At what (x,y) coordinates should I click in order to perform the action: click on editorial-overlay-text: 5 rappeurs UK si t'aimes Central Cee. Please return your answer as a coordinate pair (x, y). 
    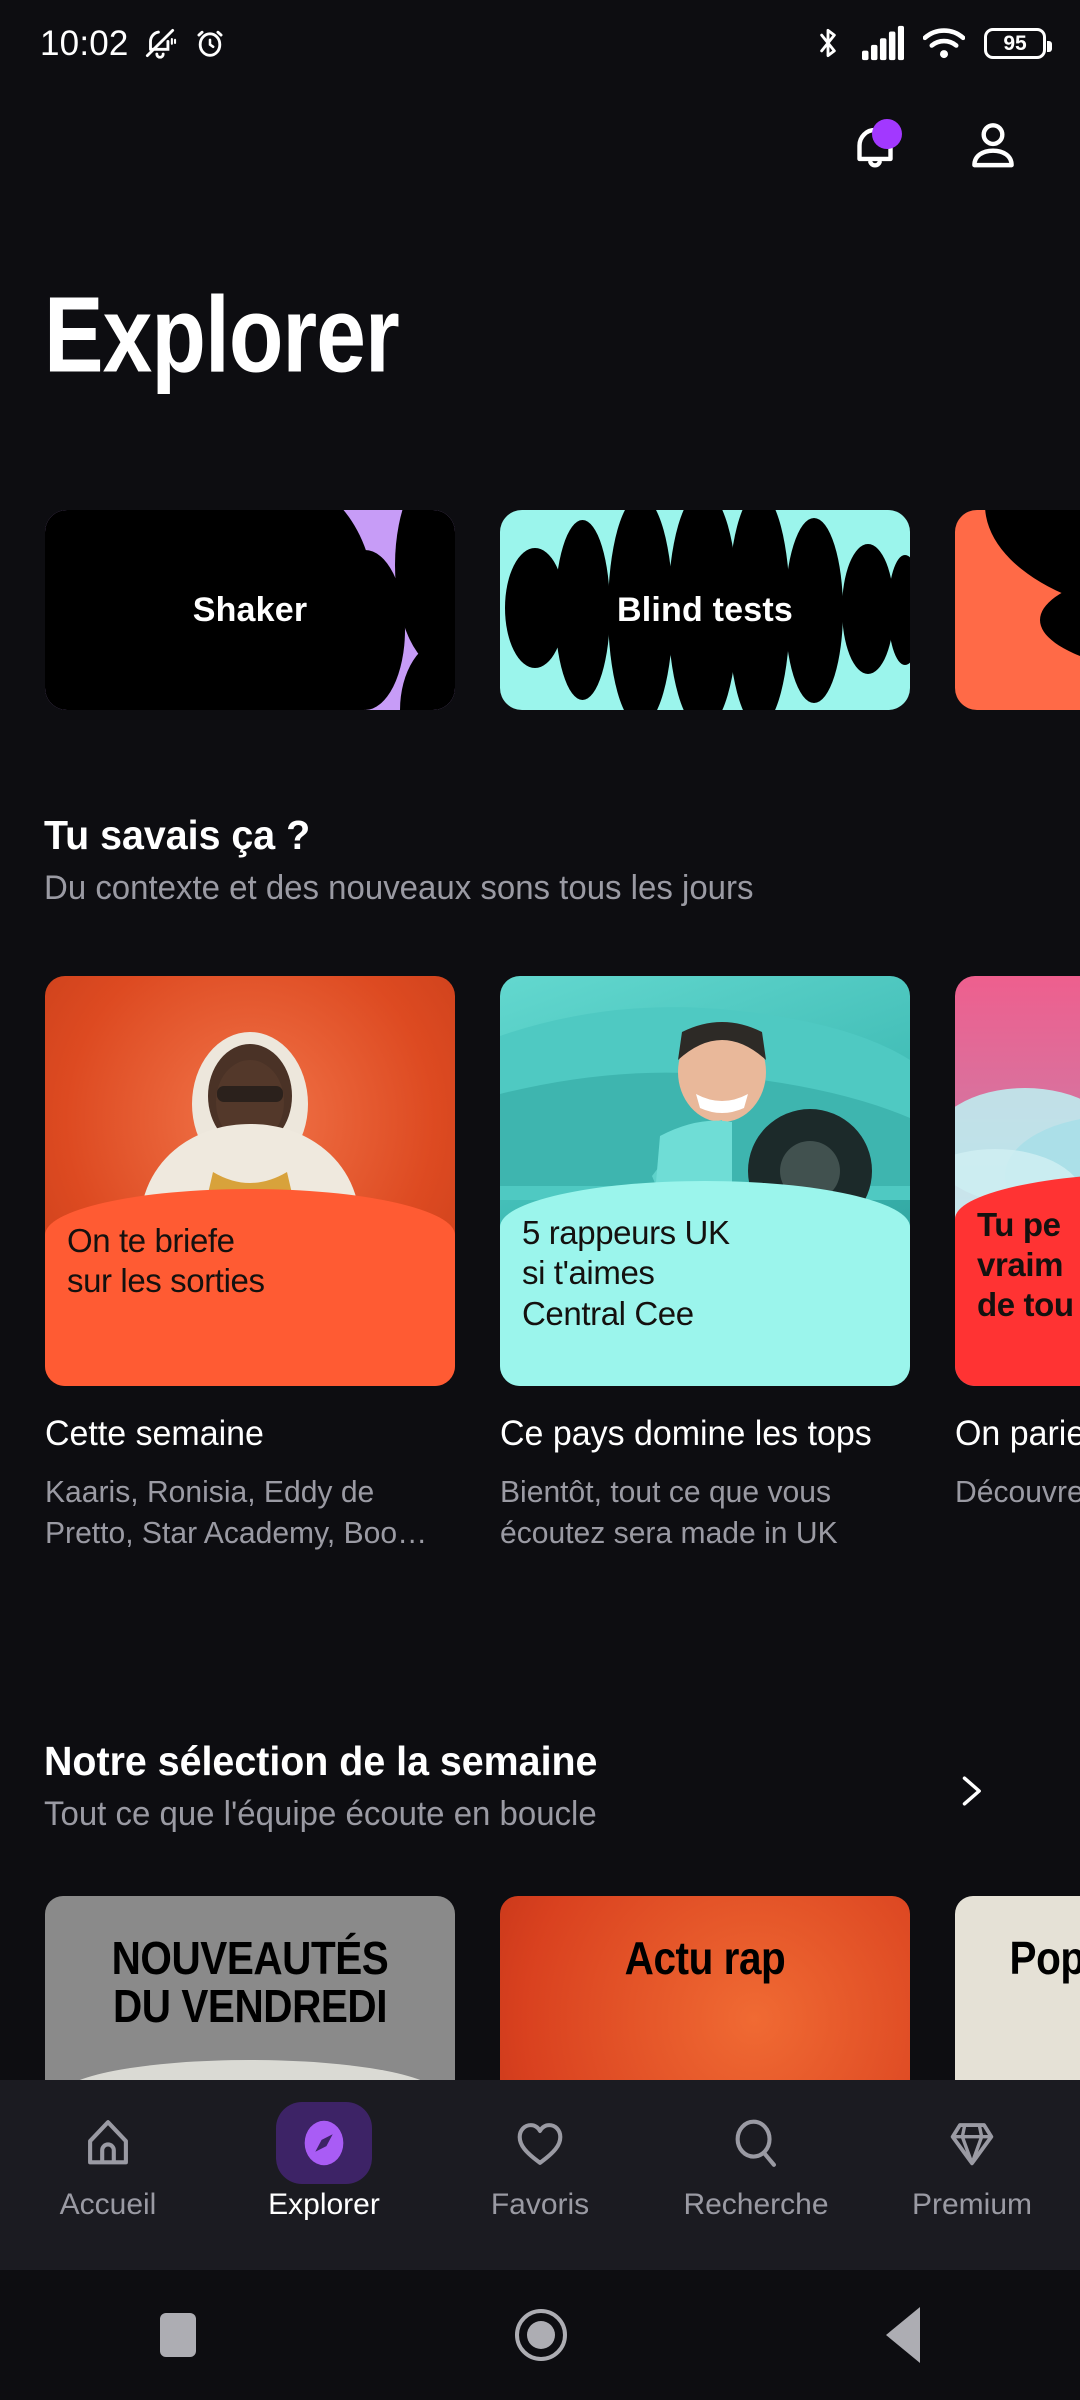
    Looking at the image, I should click on (626, 1273).